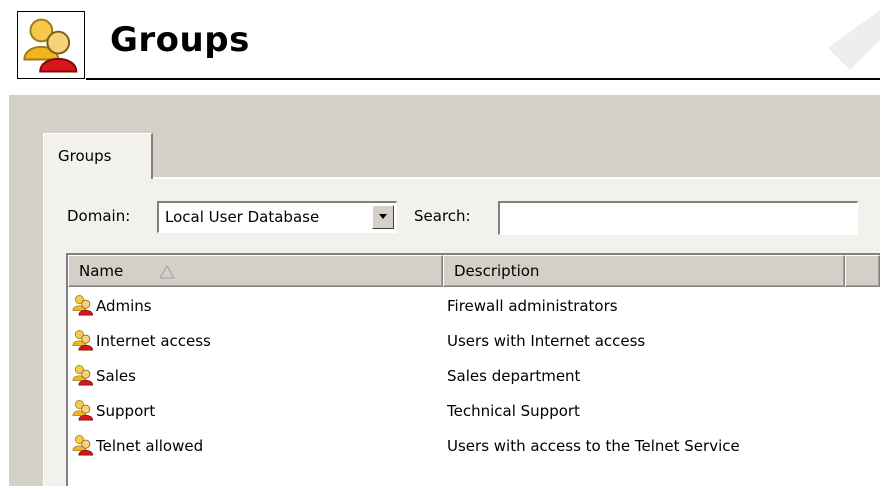 This screenshot has height=486, width=880. I want to click on sort-ascending-icon, so click(167, 272).